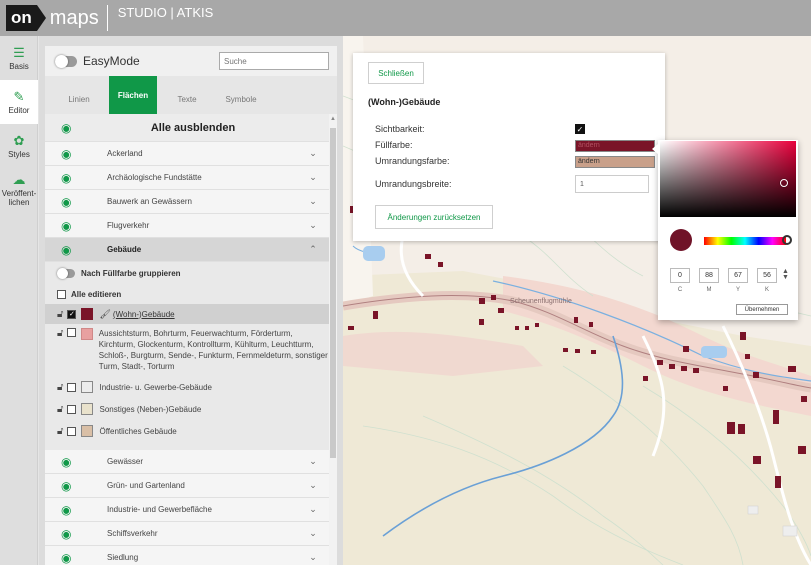 The height and width of the screenshot is (565, 811). Describe the element at coordinates (767, 275) in the screenshot. I see `key-input: 56` at that location.